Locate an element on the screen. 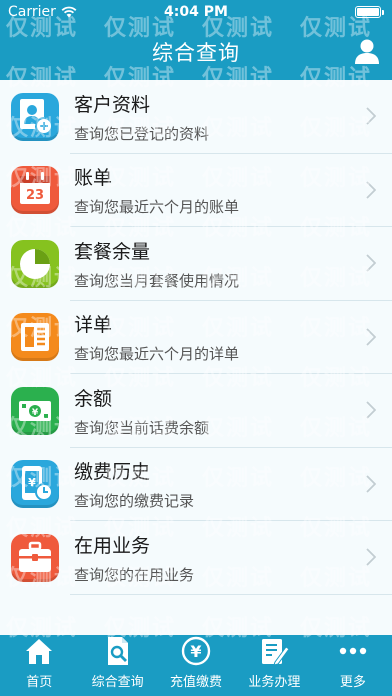  list-item-subtitle: 查询您当月套餐使用情况 is located at coordinates (157, 280).